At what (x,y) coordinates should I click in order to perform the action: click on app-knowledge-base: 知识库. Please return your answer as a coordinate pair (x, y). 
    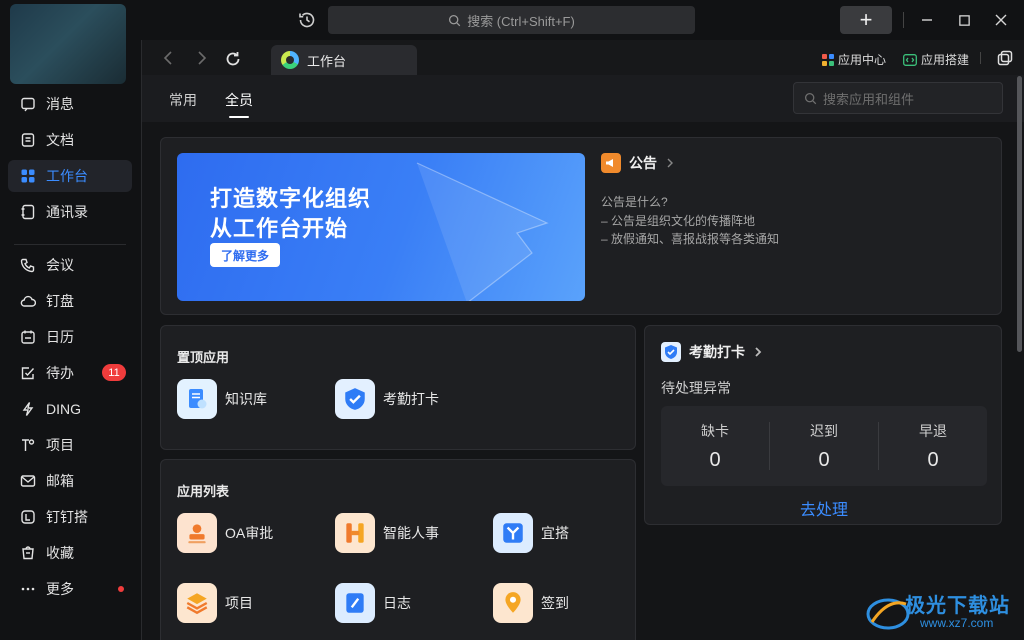
    Looking at the image, I should click on (222, 399).